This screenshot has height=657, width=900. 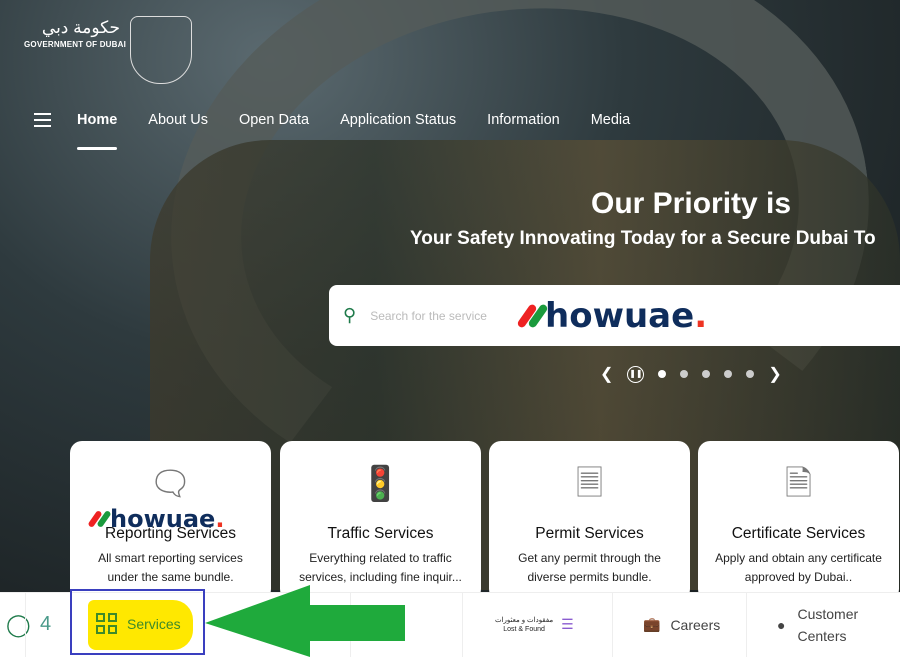 What do you see at coordinates (428, 316) in the screenshot?
I see `search-input: Search for the service` at bounding box center [428, 316].